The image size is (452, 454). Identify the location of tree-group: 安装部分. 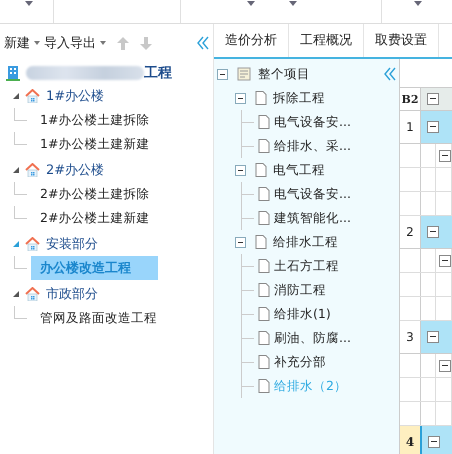
(72, 244).